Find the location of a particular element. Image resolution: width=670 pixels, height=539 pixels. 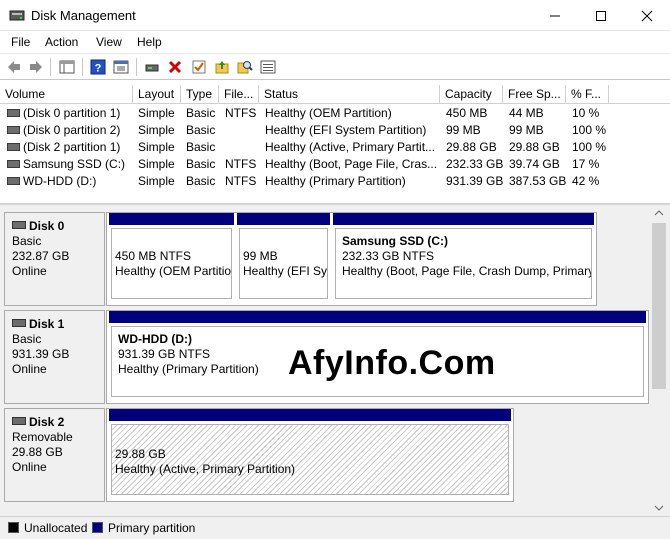

volume-cell-volume: Samsung SSD (C:) is located at coordinates (70, 164).